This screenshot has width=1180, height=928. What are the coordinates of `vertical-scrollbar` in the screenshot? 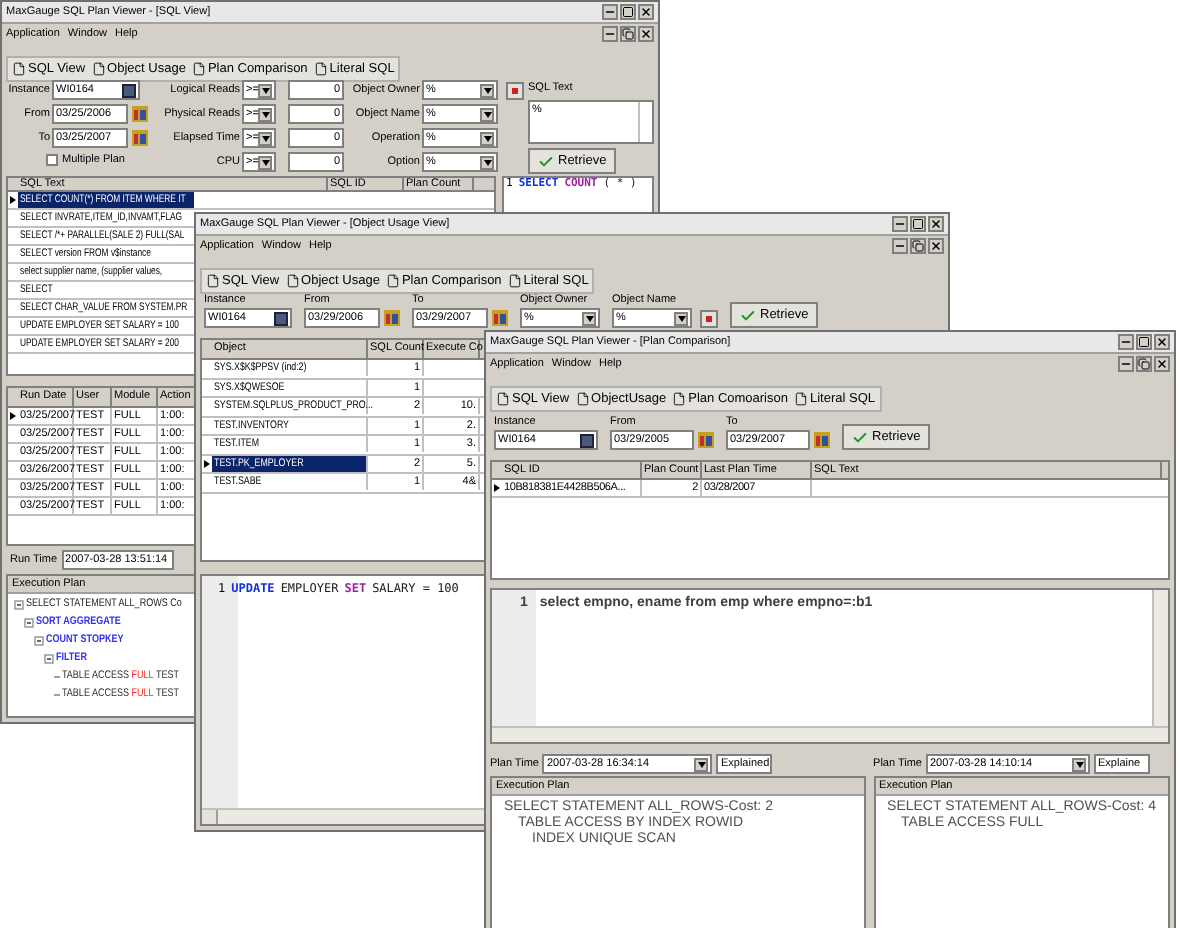 It's located at (1160, 658).